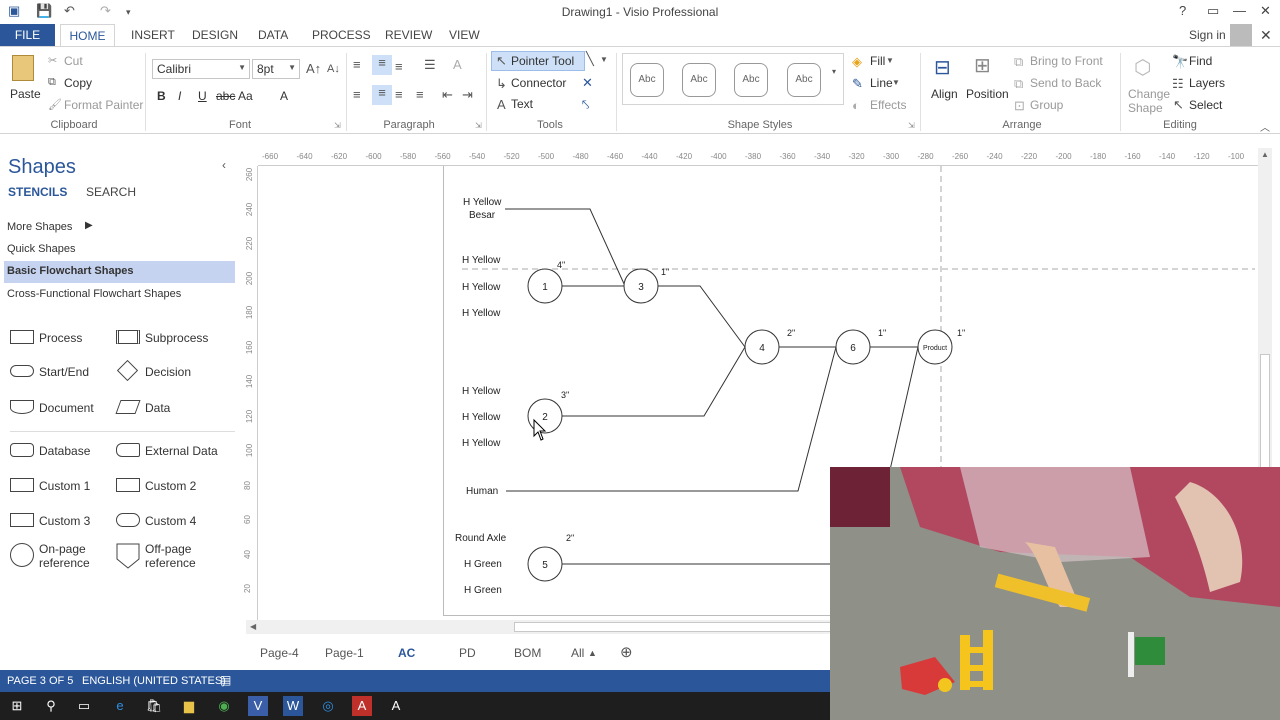 This screenshot has width=1280, height=720. I want to click on windows-start-icon: ⊞, so click(17, 706).